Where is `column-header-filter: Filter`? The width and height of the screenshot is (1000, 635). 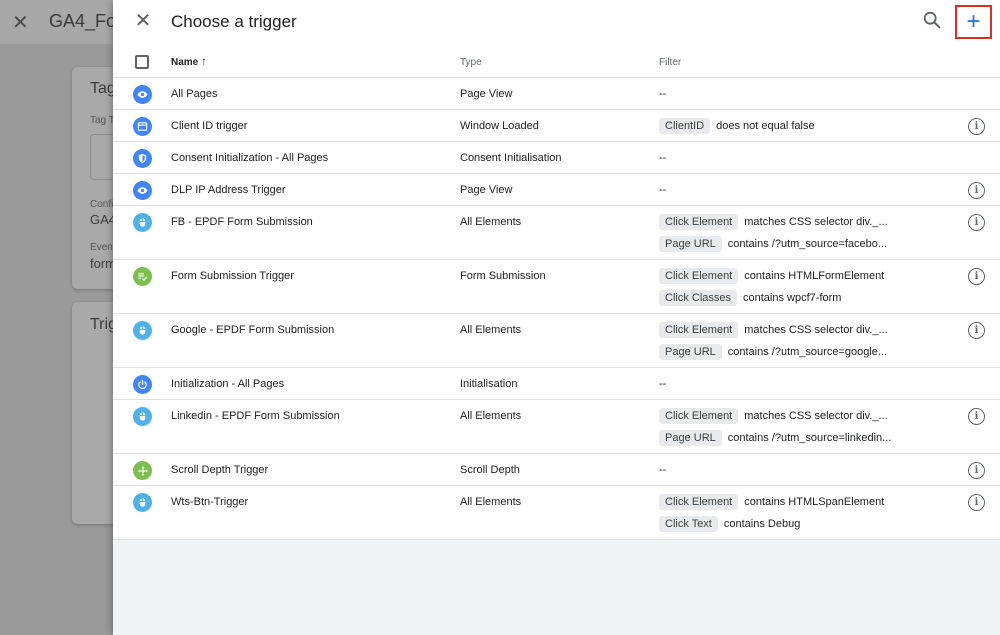 column-header-filter: Filter is located at coordinates (670, 62).